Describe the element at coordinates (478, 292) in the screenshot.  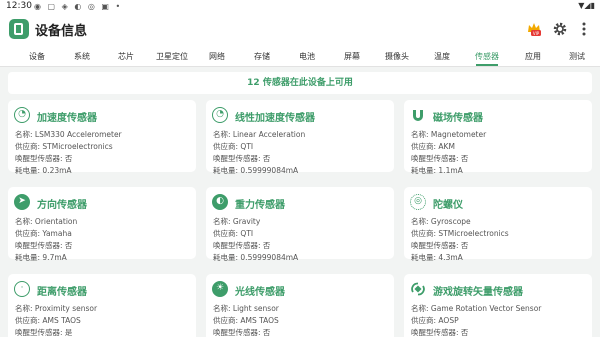
I see `sensor-title: 游戏旋转矢量传感器` at that location.